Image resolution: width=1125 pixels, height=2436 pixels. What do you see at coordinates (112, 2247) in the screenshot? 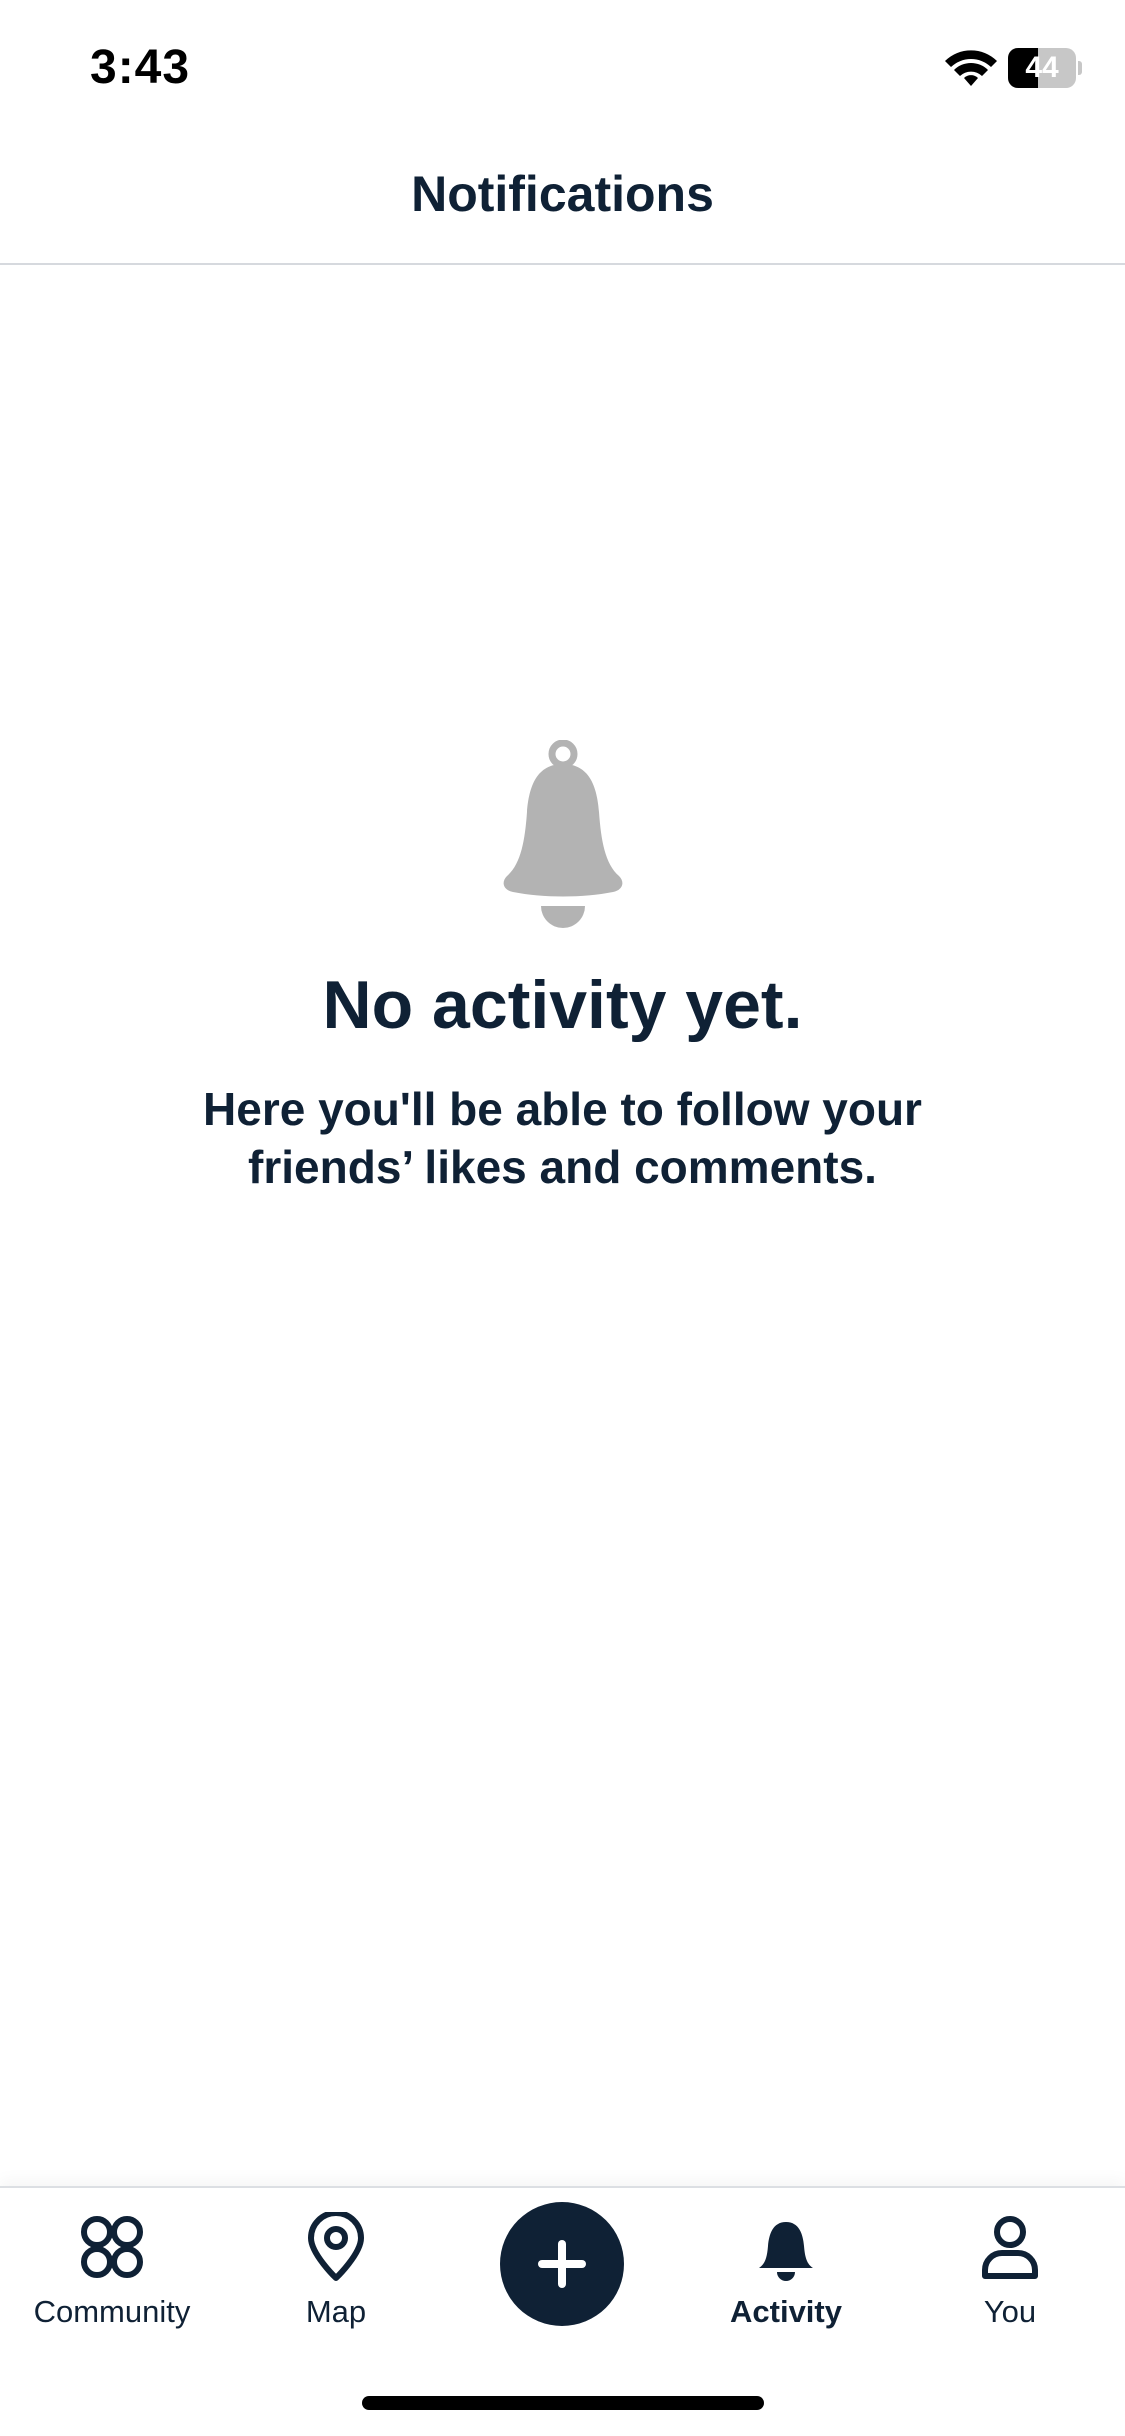
I see `community-grid-icon` at bounding box center [112, 2247].